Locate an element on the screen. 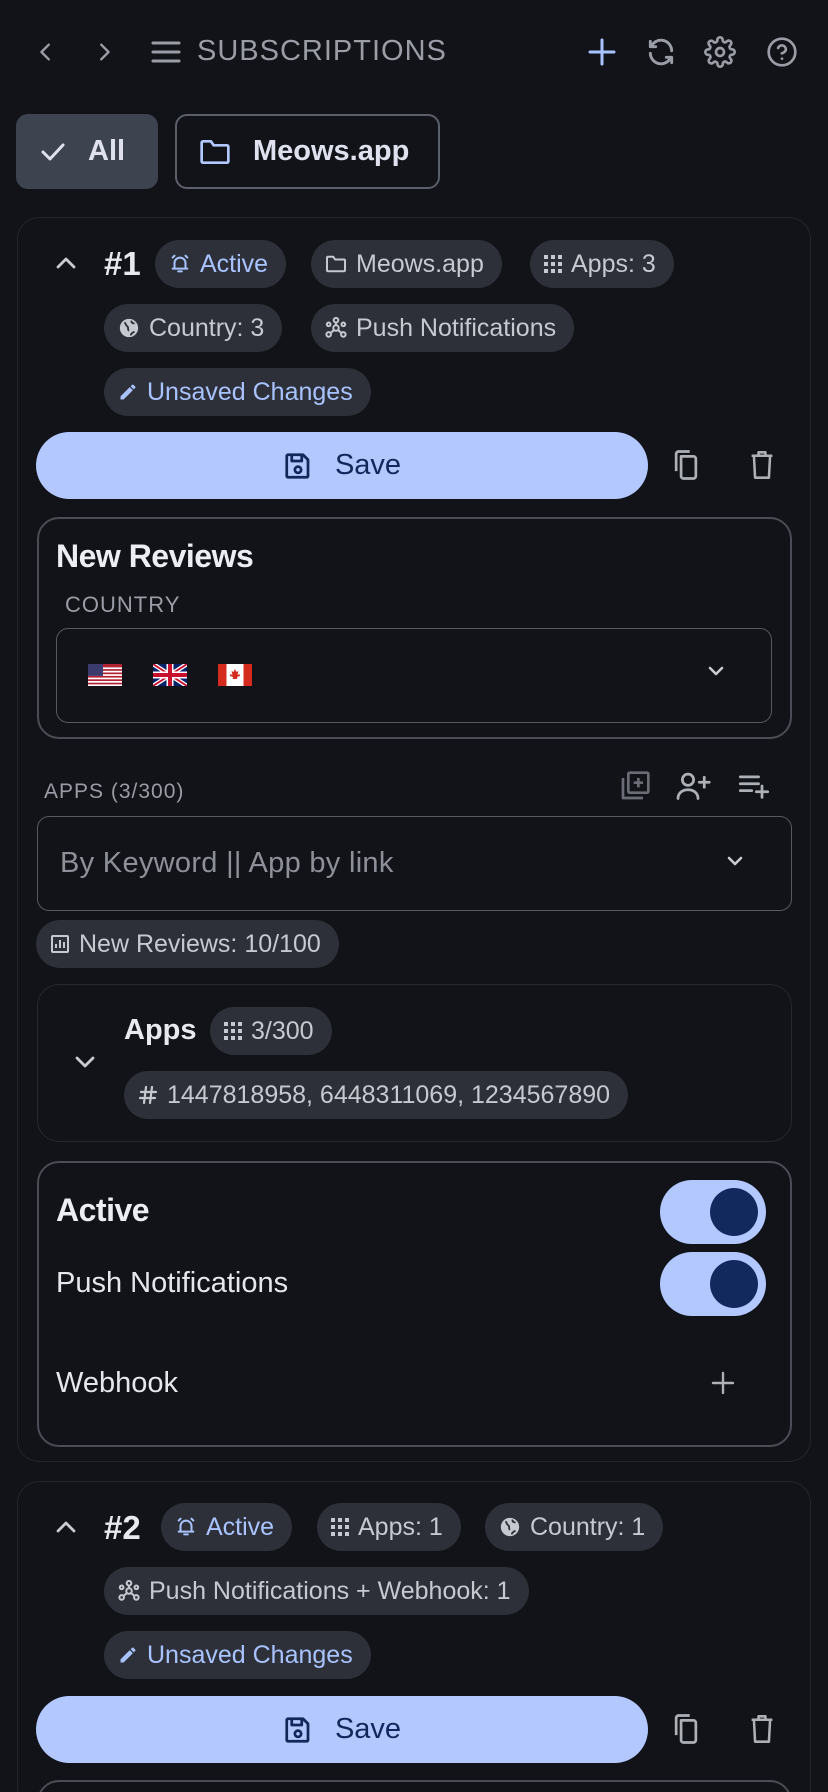 This screenshot has height=1792, width=828. app-ids-chip: 1447818958, 6448311069, 1234567890 is located at coordinates (376, 1095).